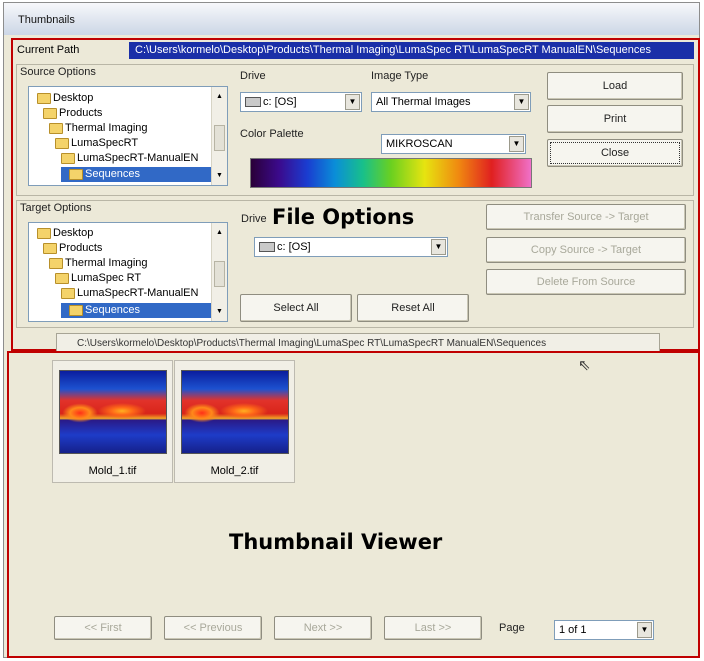  What do you see at coordinates (272, 134) in the screenshot?
I see `color-palette-label: Color Palette` at bounding box center [272, 134].